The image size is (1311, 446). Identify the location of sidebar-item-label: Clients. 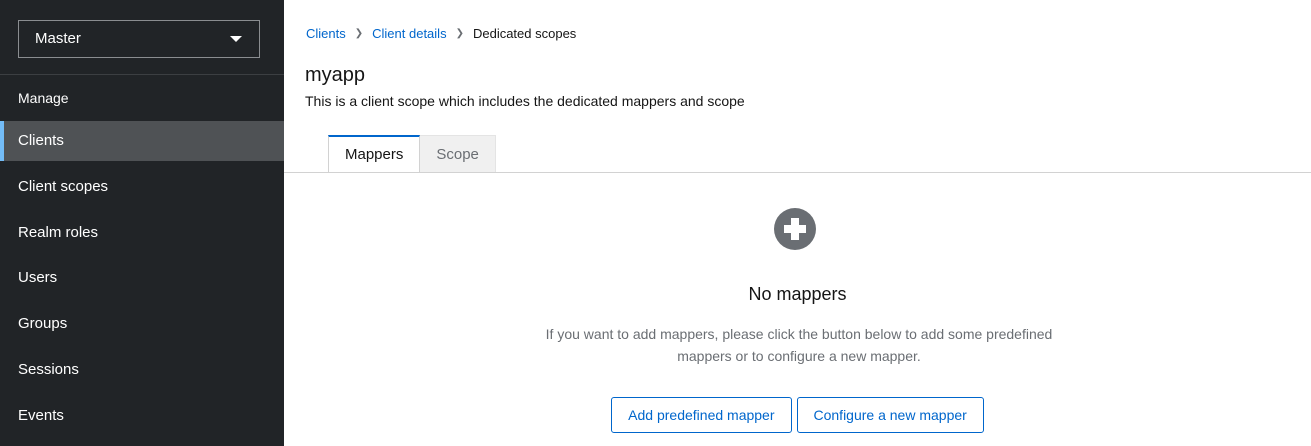
(41, 140).